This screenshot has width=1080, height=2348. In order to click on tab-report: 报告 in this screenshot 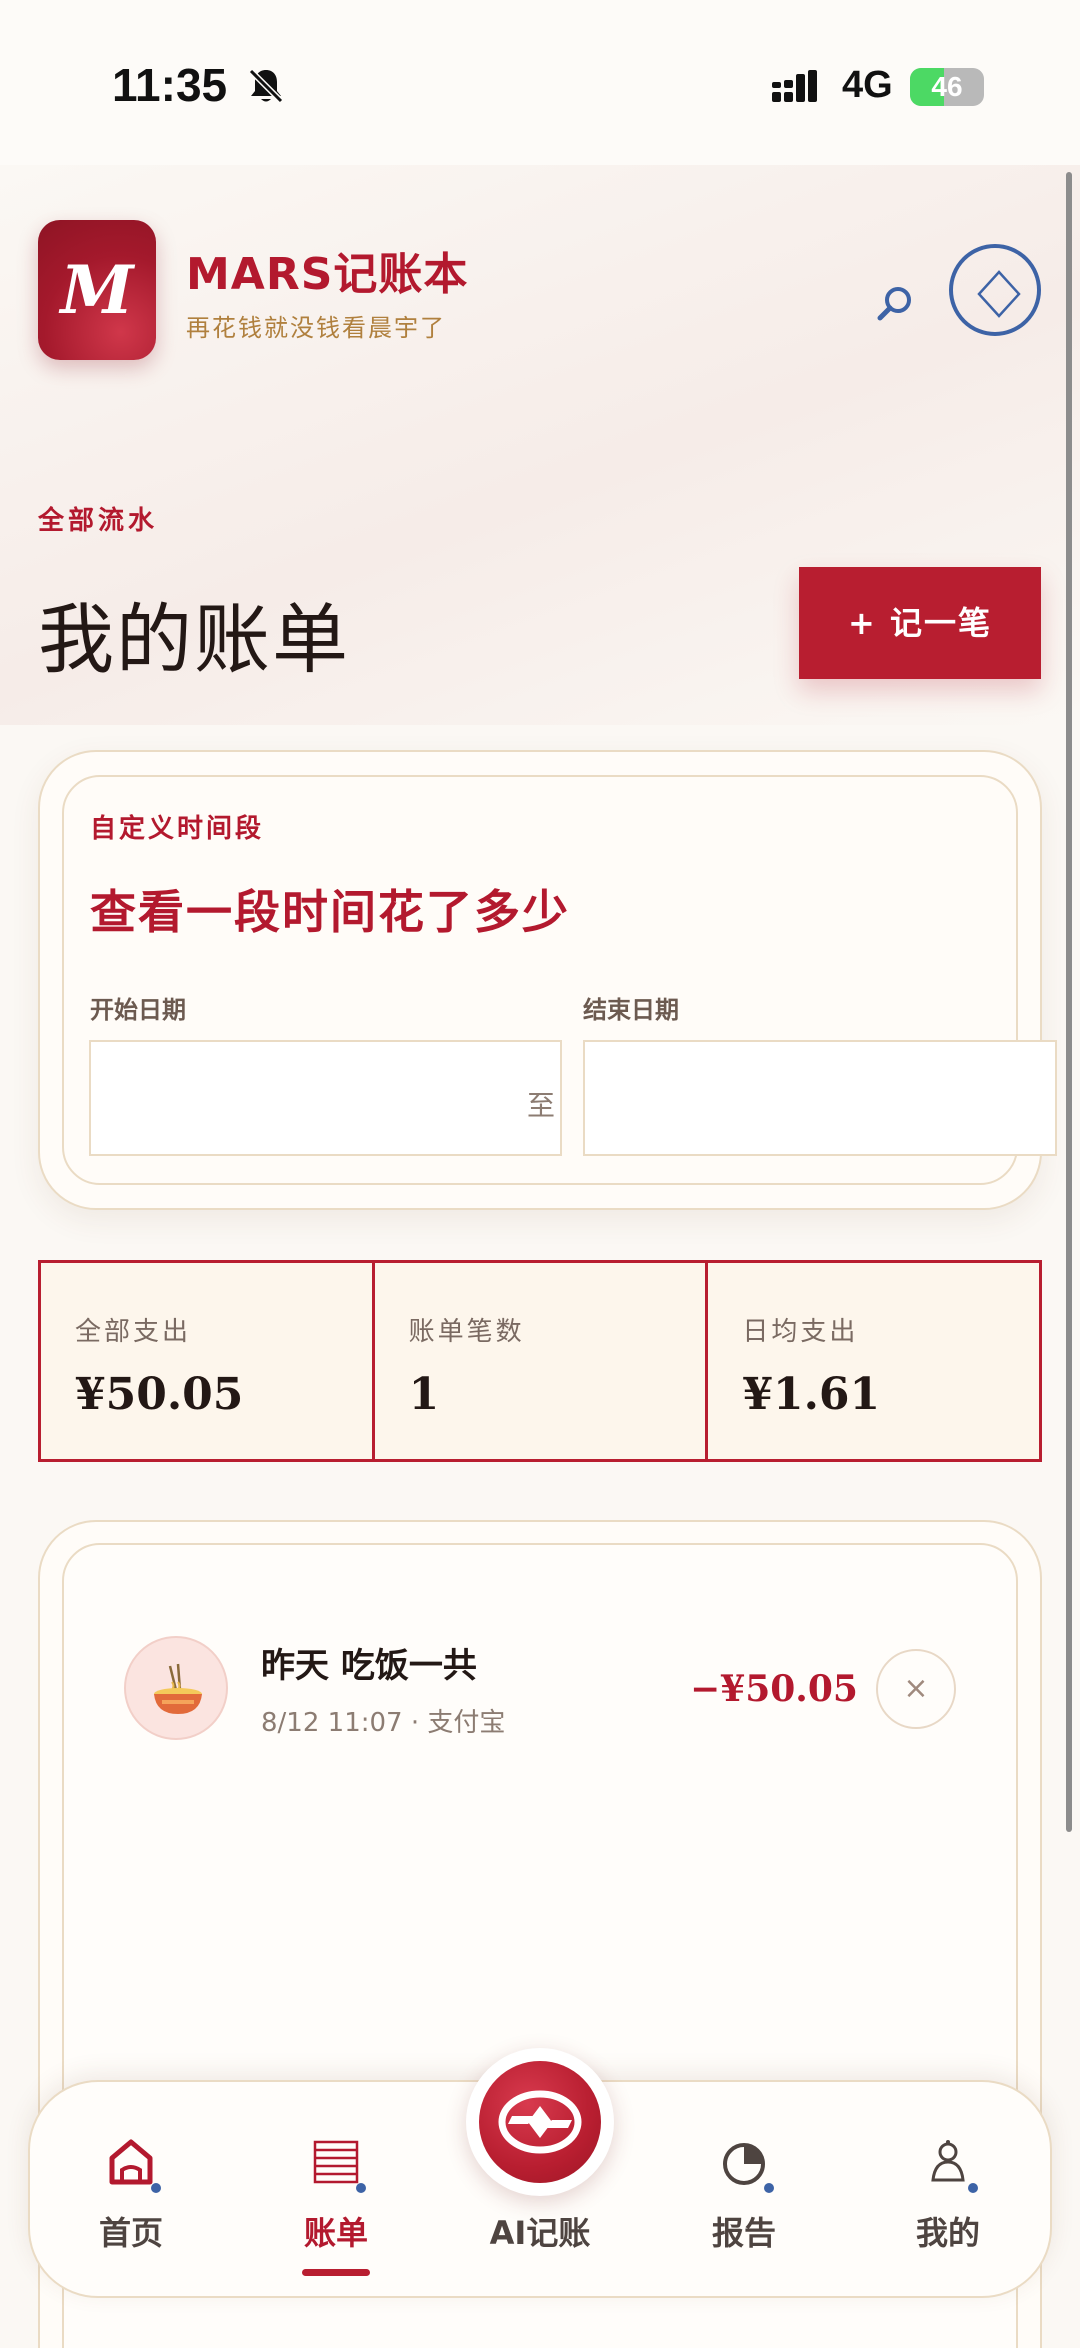, I will do `click(744, 2205)`.